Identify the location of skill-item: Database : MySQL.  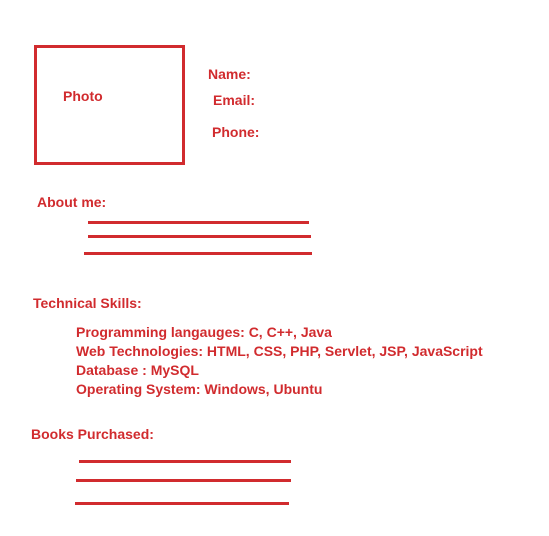
(137, 370).